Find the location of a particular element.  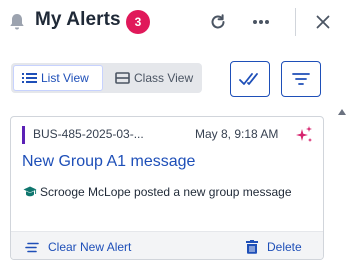

clear-lines-icon is located at coordinates (32, 247).